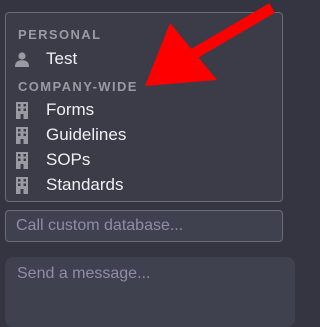  I want to click on custom-database-input, so click(144, 226).